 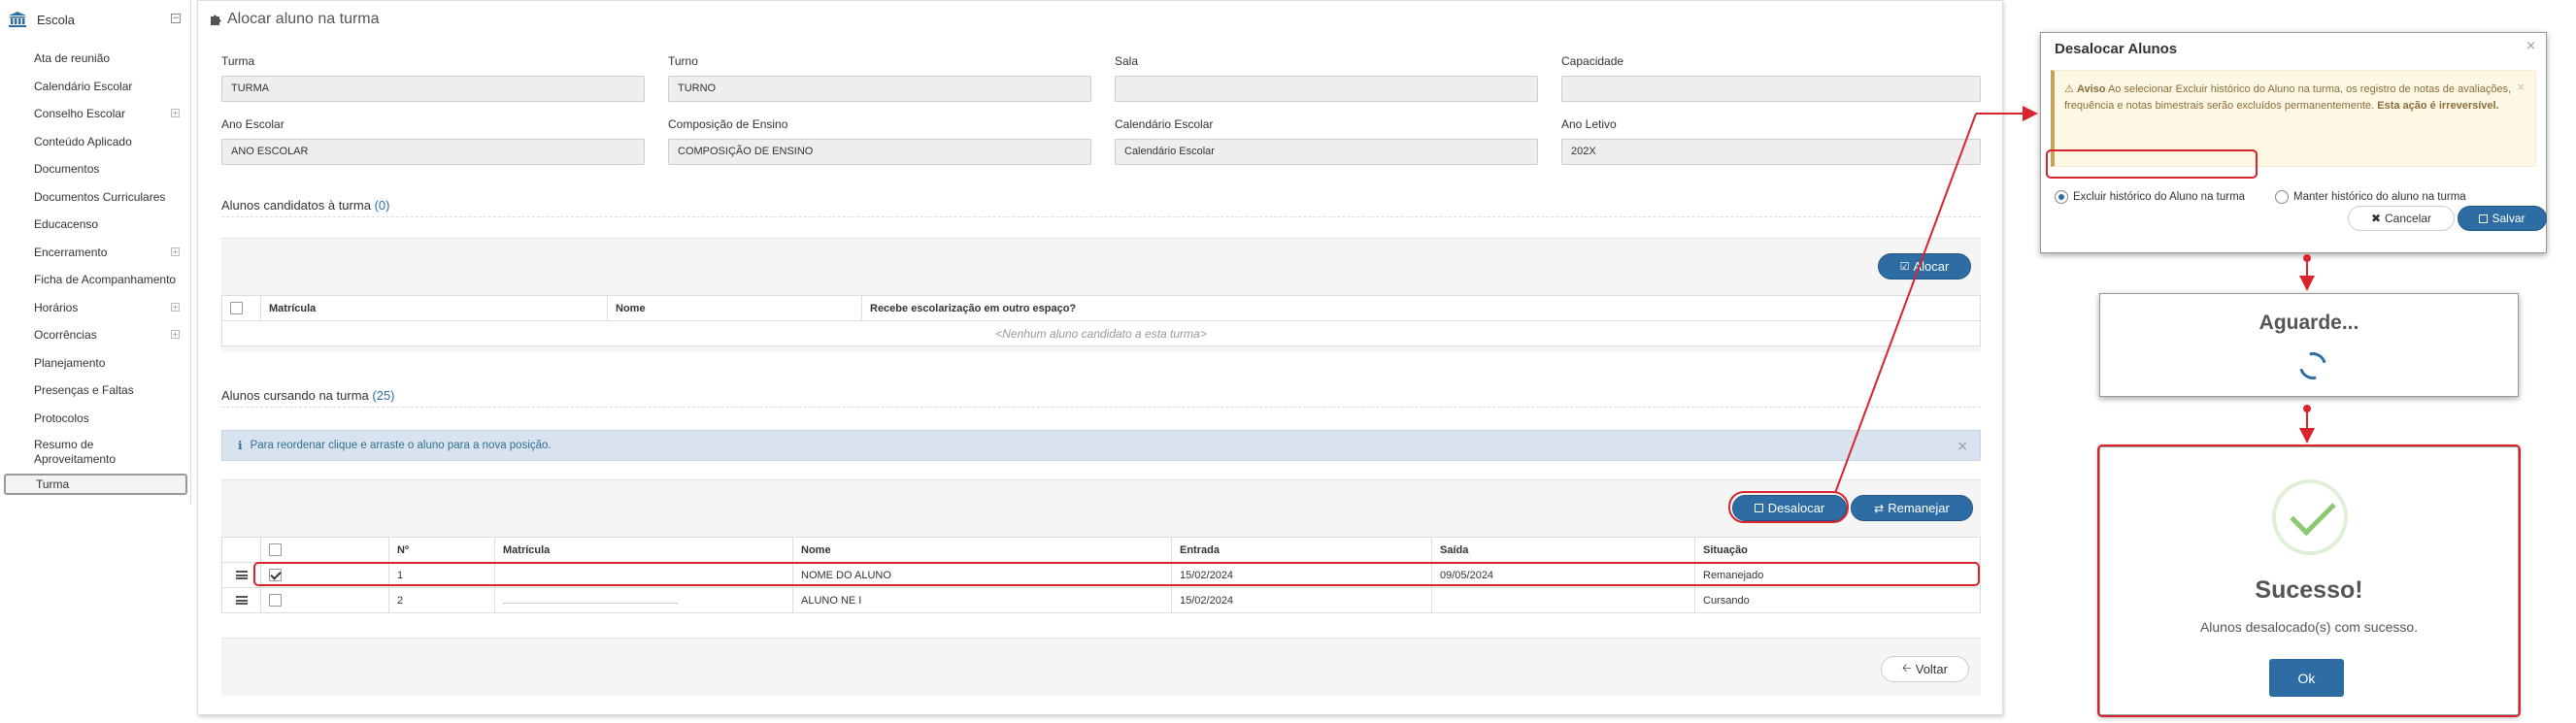 What do you see at coordinates (1838, 550) in the screenshot?
I see `column-header: Situação` at bounding box center [1838, 550].